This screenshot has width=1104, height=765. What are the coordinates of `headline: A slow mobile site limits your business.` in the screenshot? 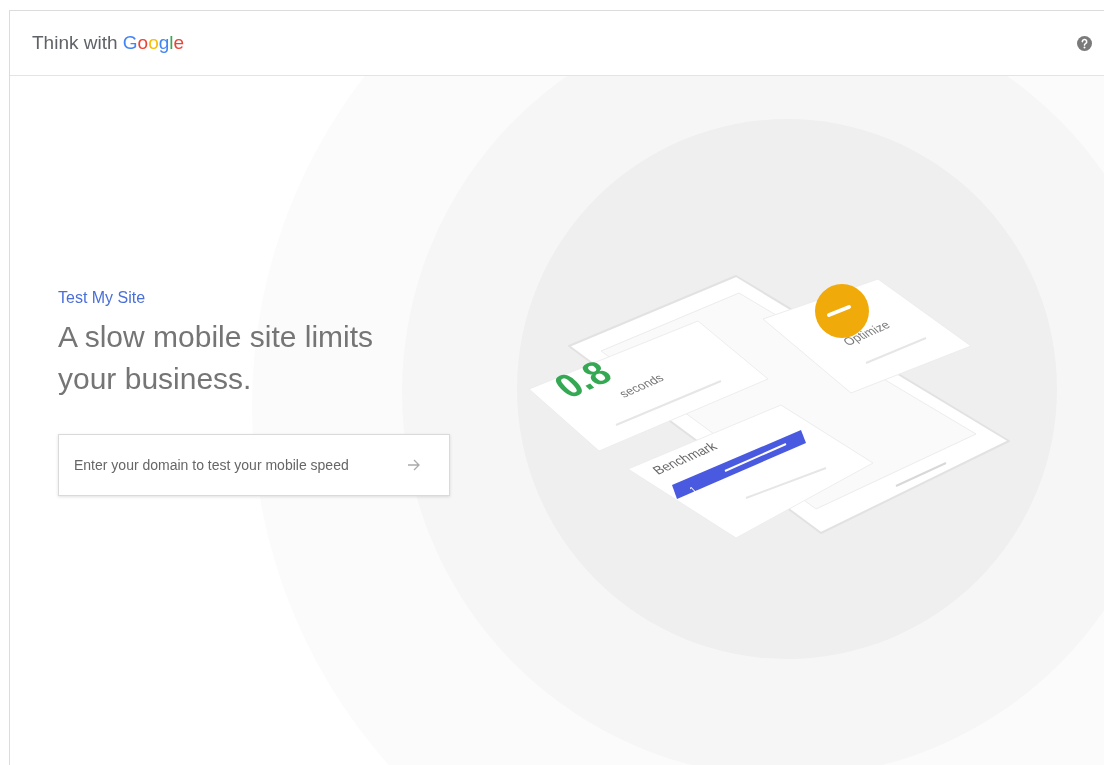 It's located at (216, 358).